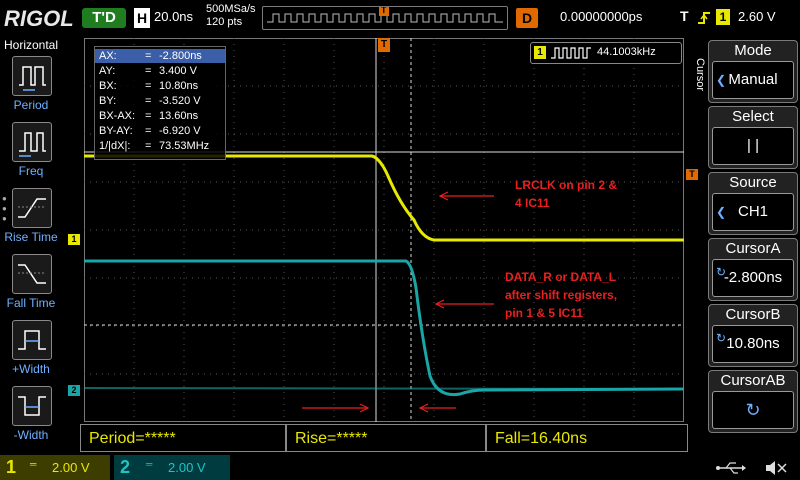 This screenshot has height=480, width=800. What do you see at coordinates (753, 182) in the screenshot?
I see `source-title: Source` at bounding box center [753, 182].